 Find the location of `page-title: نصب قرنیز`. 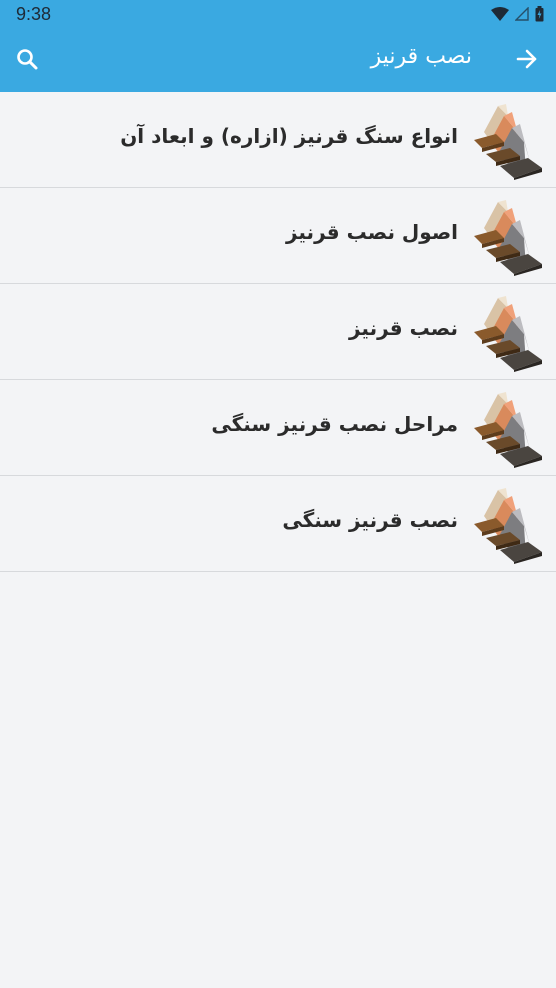

page-title: نصب قرنیز is located at coordinates (421, 56).